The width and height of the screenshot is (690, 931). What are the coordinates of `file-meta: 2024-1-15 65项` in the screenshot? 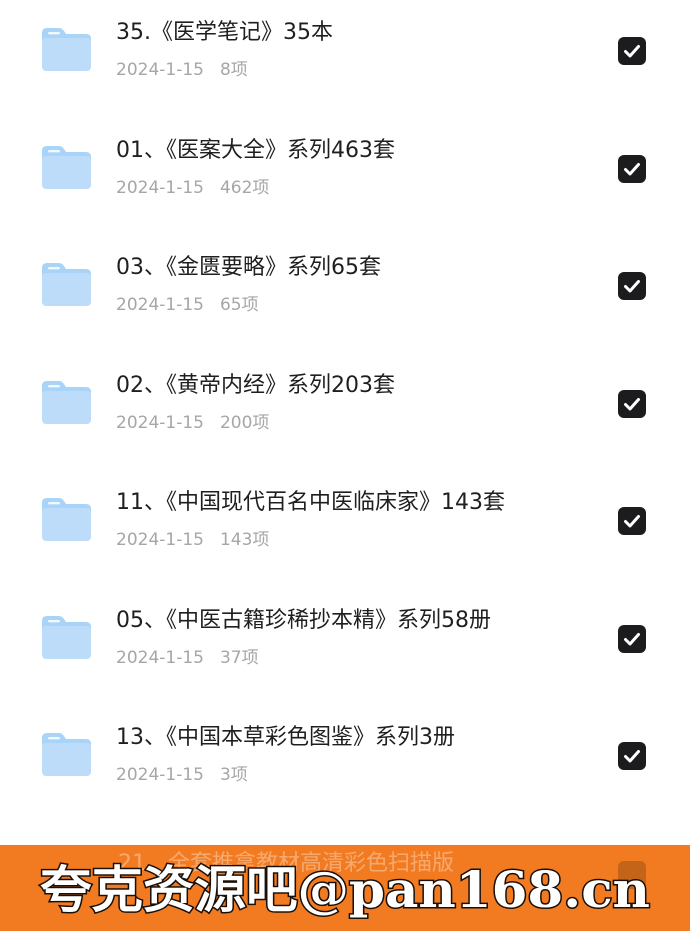 It's located at (187, 305).